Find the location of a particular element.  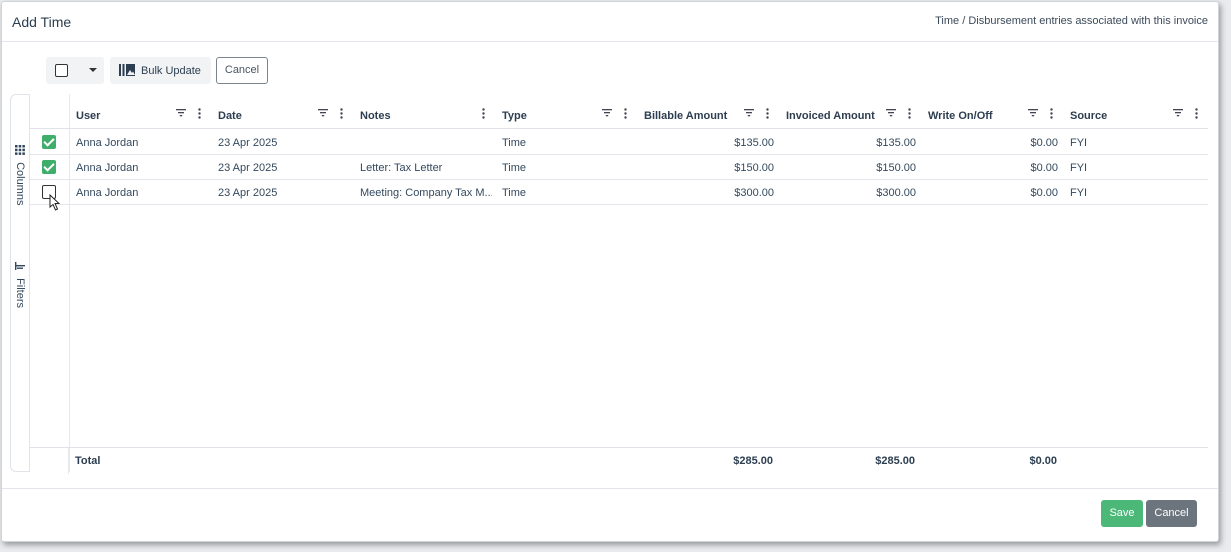

column-header-label: Date is located at coordinates (230, 116).